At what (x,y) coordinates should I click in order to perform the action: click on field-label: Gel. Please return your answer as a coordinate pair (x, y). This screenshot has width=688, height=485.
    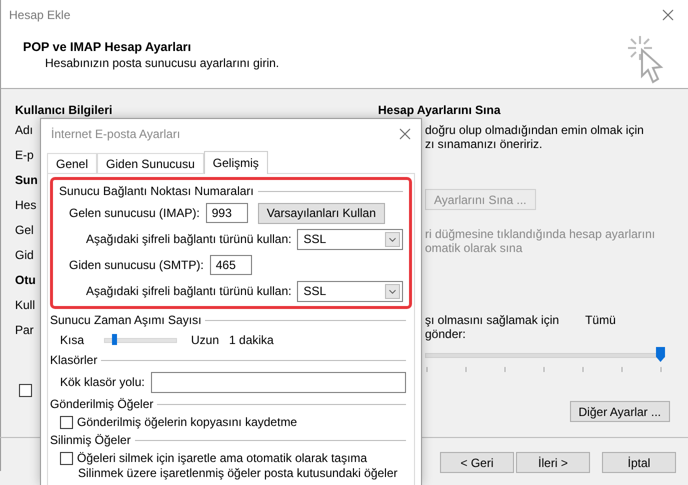
    Looking at the image, I should click on (25, 230).